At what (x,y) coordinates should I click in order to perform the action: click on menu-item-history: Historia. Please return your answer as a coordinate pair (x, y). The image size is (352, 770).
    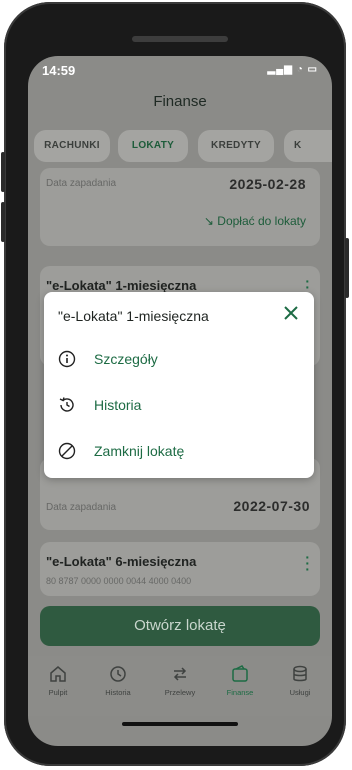
    Looking at the image, I should click on (178, 405).